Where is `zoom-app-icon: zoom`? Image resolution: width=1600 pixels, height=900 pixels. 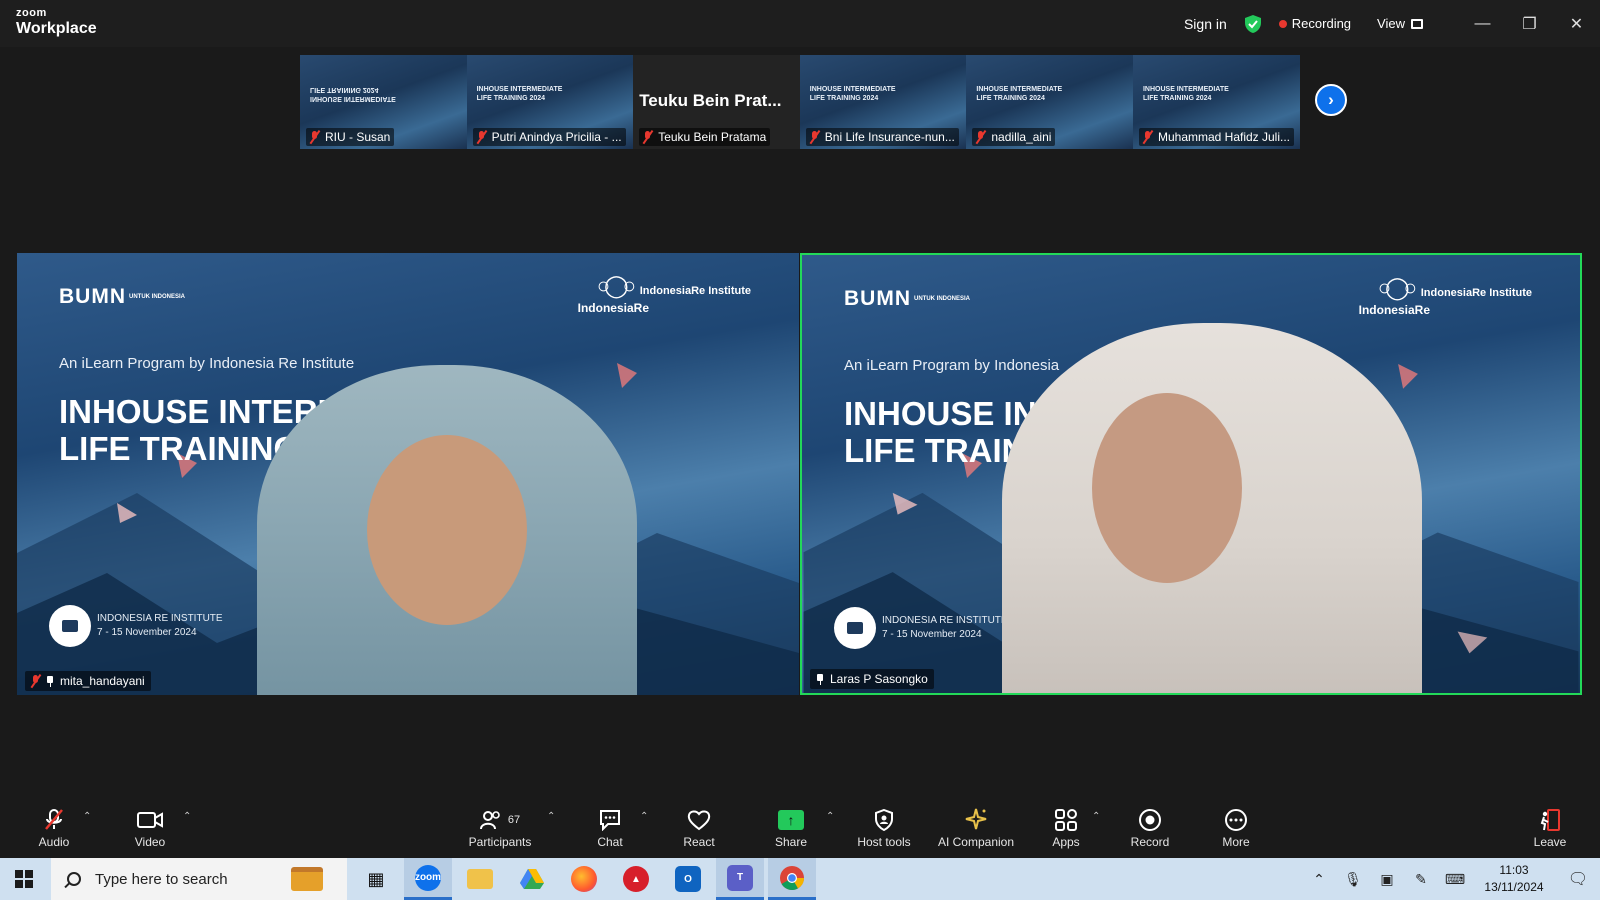
zoom-app-icon: zoom is located at coordinates (428, 879).